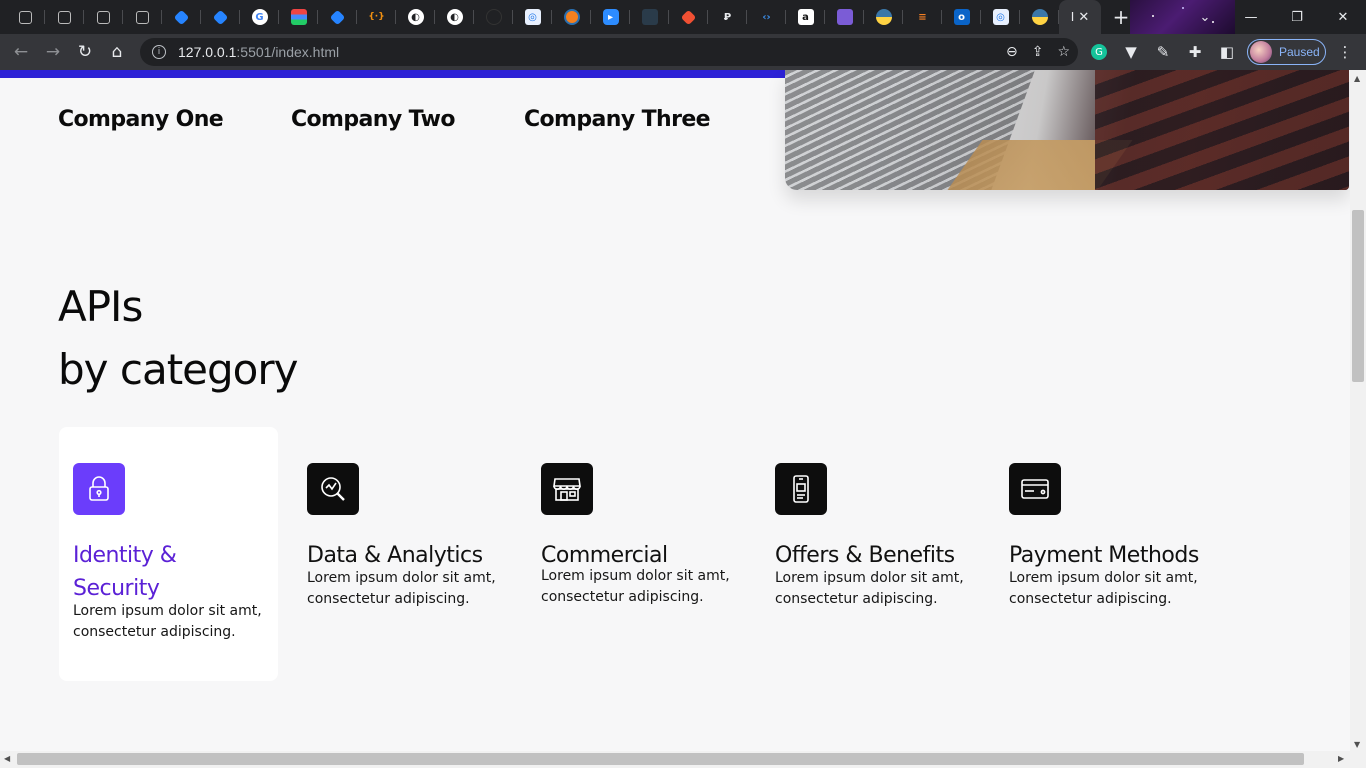 The height and width of the screenshot is (768, 1366). I want to click on horizontal-scrollbar: ◀ ▶, so click(683, 759).